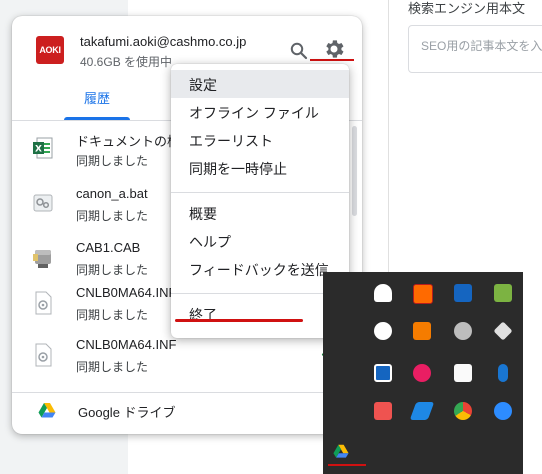 This screenshot has height=474, width=542. Describe the element at coordinates (463, 331) in the screenshot. I see `chat-tray-icon` at that location.